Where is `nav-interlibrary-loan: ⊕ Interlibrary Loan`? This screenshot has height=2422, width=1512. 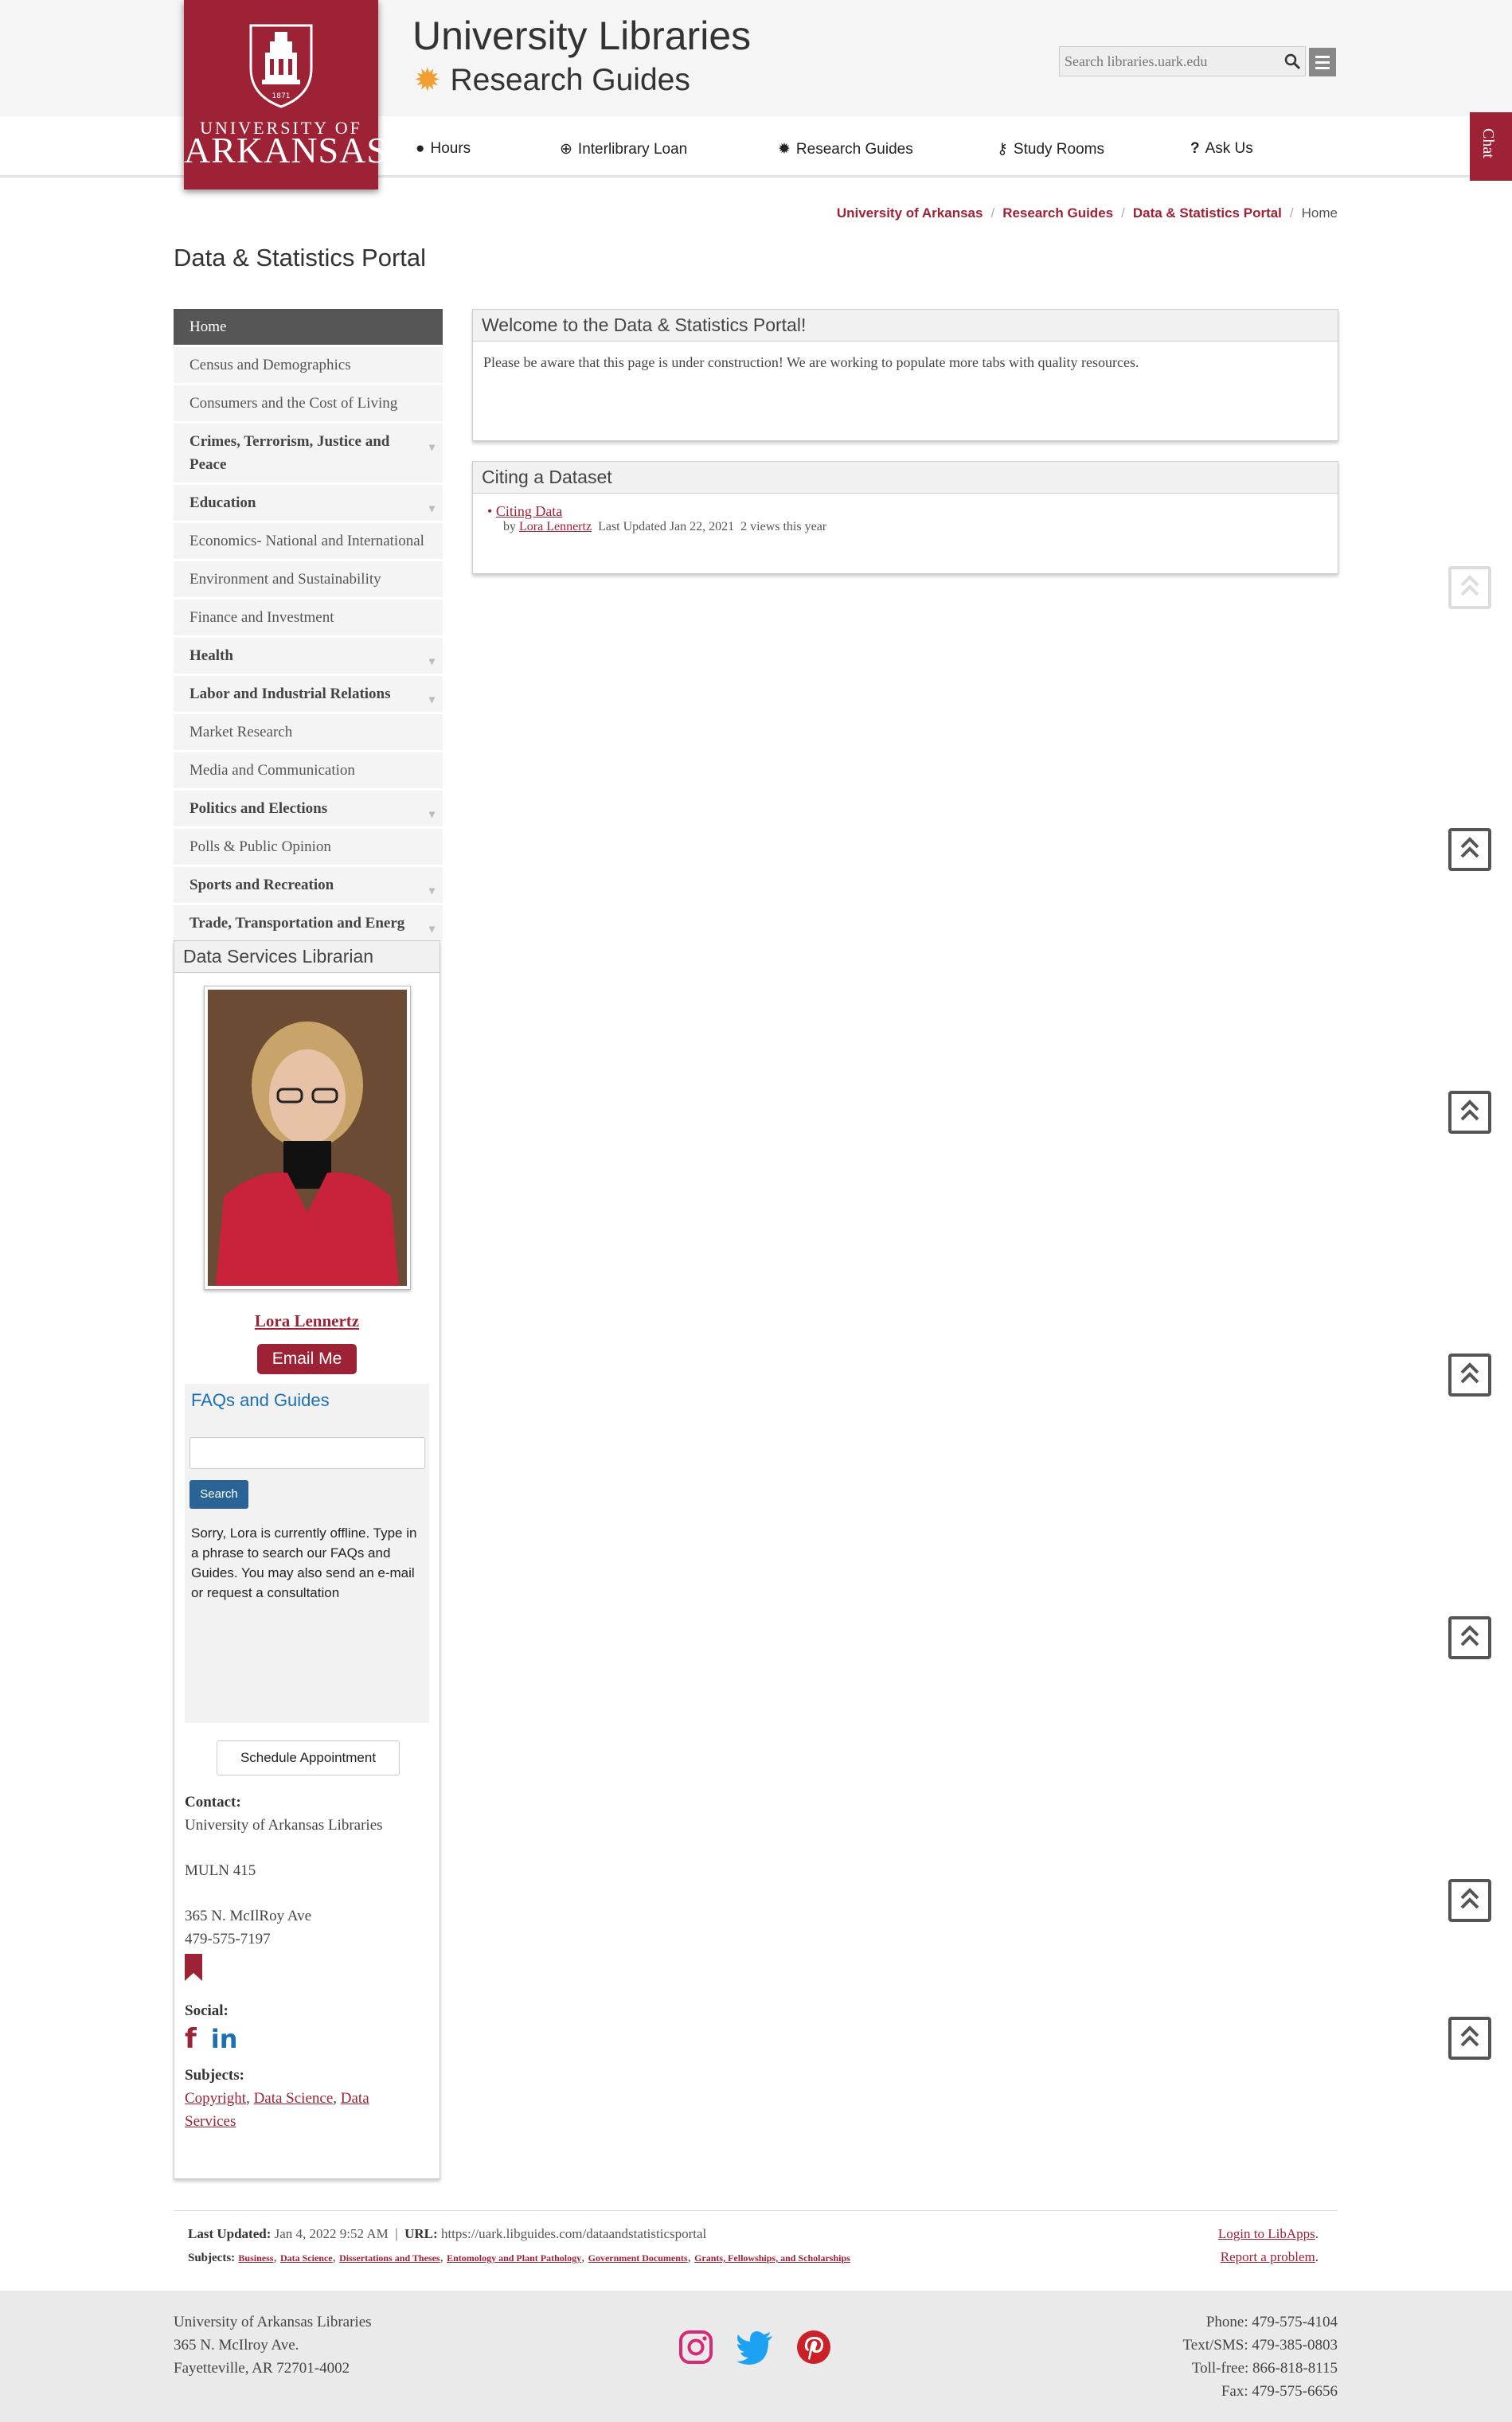 nav-interlibrary-loan: ⊕ Interlibrary Loan is located at coordinates (623, 149).